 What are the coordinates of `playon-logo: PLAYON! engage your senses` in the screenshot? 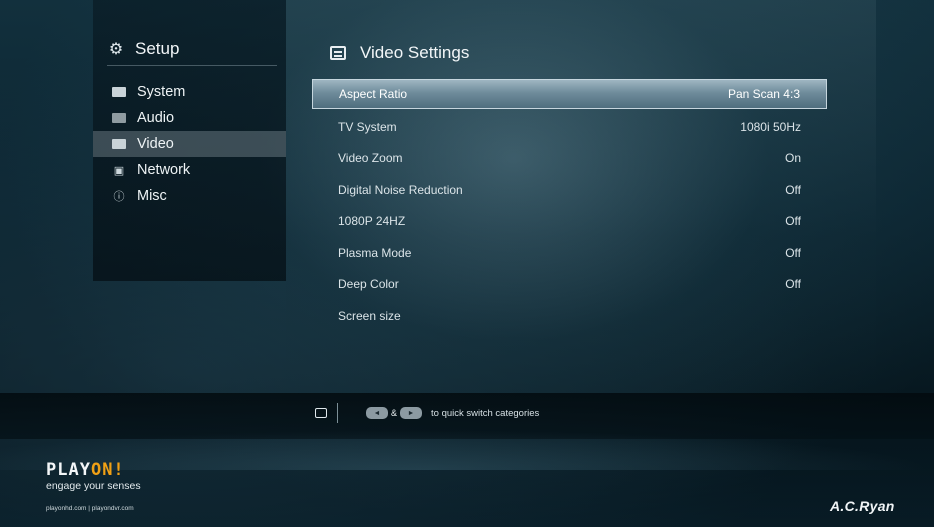 It's located at (93, 477).